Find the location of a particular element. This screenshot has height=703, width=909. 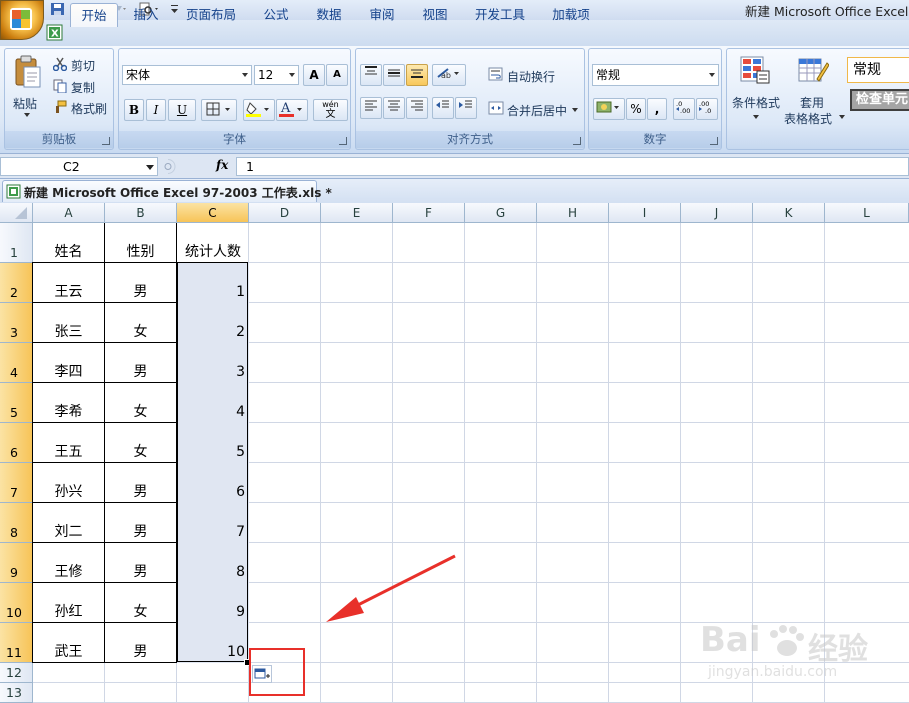

cell-a2: 王云 is located at coordinates (68, 282).